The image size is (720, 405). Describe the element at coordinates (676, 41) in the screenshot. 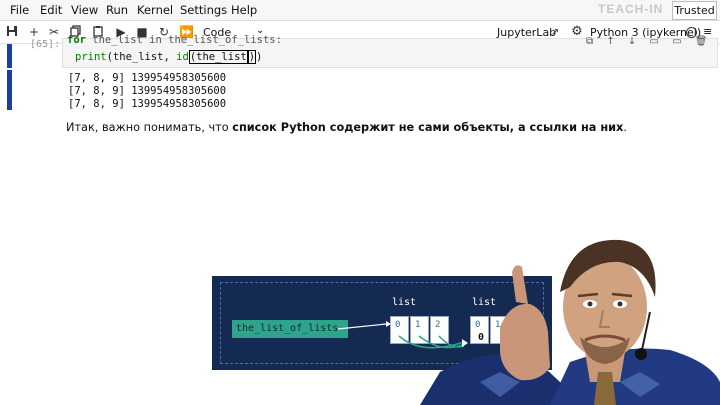

I see `insert-below-icon: ▭` at that location.